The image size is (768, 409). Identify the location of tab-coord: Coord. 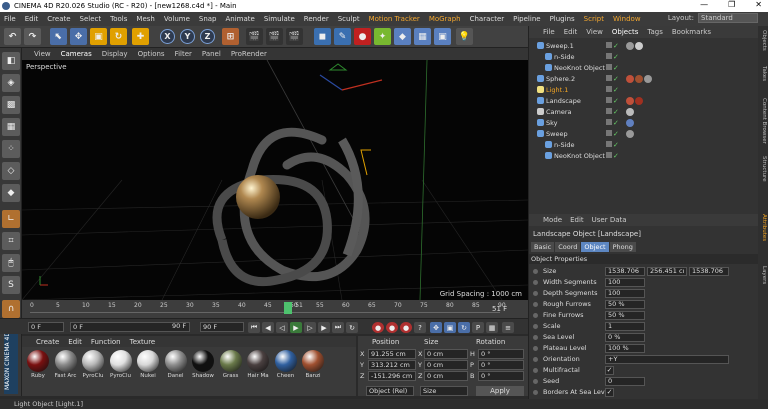
(568, 247).